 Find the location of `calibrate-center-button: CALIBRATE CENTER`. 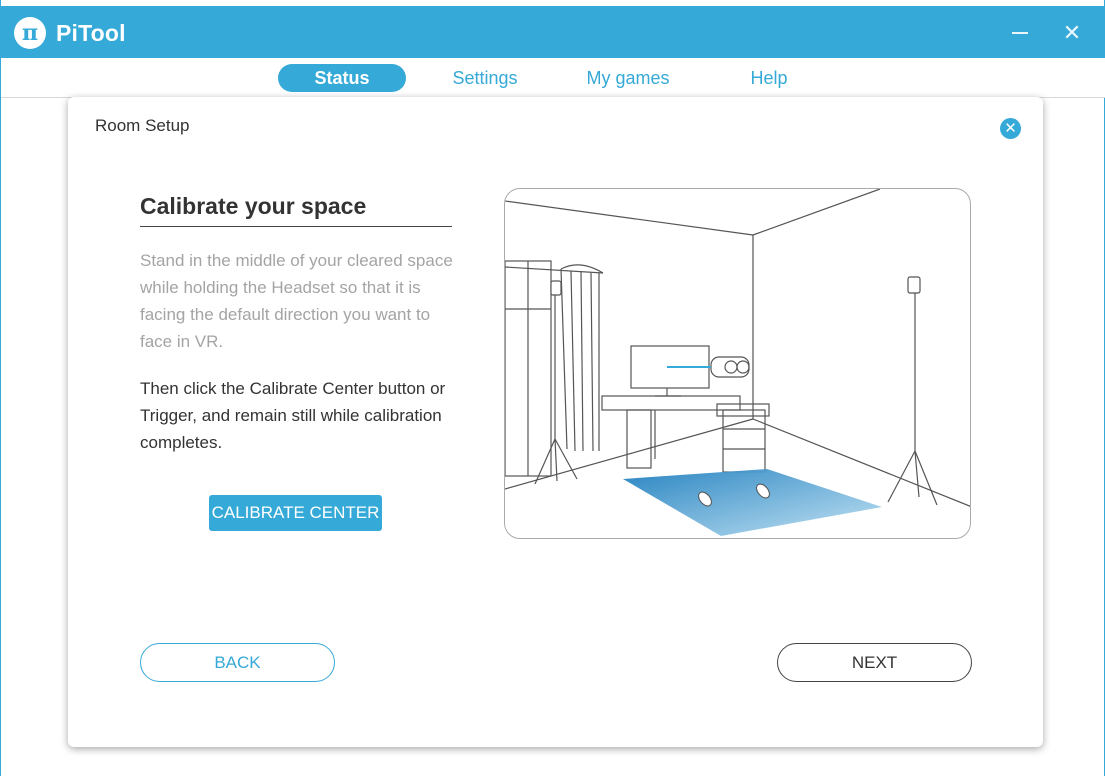

calibrate-center-button: CALIBRATE CENTER is located at coordinates (295, 513).